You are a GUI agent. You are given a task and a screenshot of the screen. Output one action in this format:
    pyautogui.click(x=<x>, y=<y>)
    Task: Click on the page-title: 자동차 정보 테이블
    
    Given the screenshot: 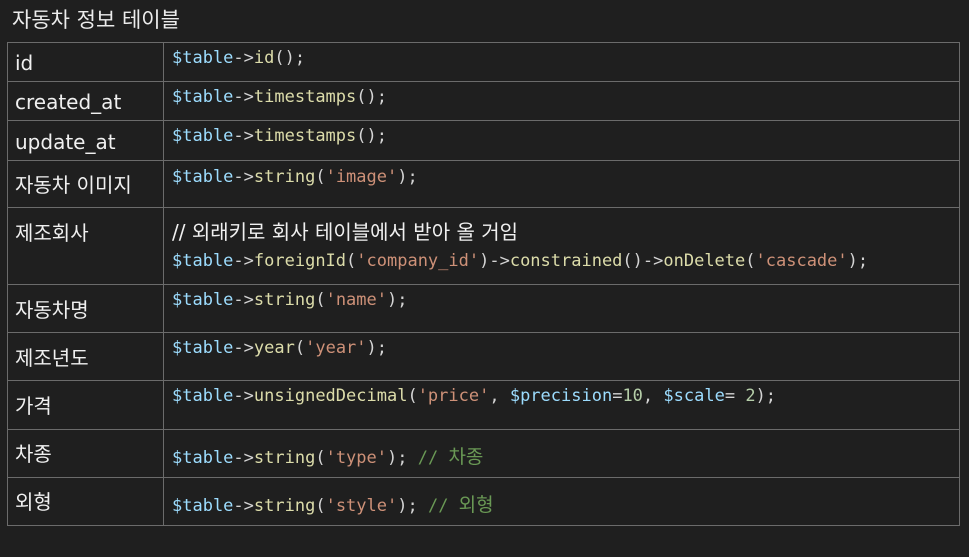 What is the action you would take?
    pyautogui.click(x=96, y=20)
    